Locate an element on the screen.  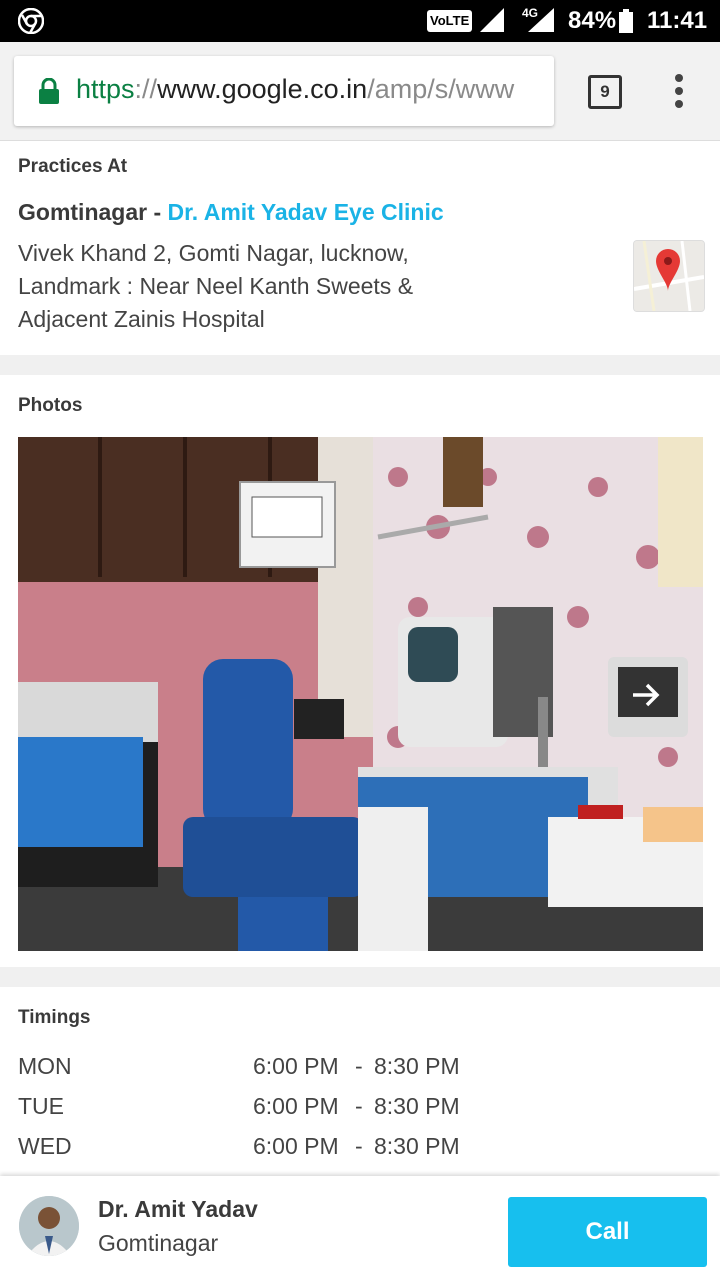
arrow-right-icon is located at coordinates (645, 695).